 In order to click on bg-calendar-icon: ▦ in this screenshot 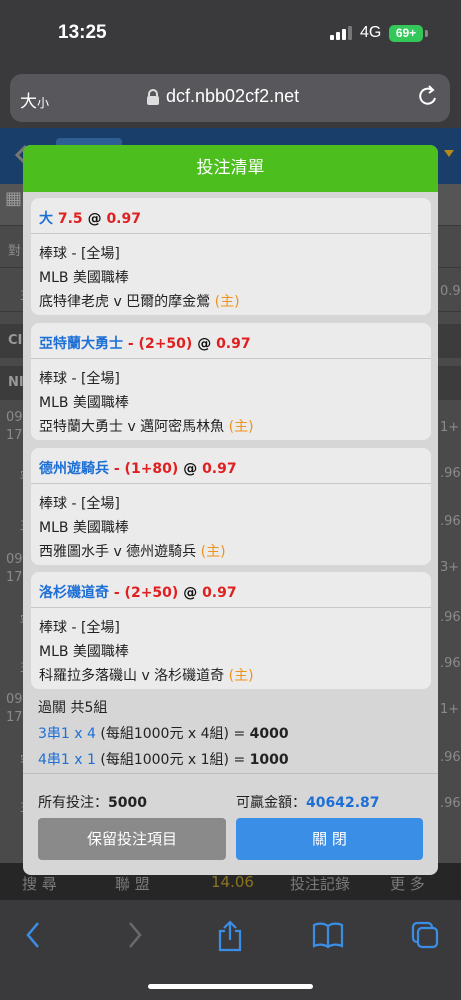, I will do `click(14, 198)`.